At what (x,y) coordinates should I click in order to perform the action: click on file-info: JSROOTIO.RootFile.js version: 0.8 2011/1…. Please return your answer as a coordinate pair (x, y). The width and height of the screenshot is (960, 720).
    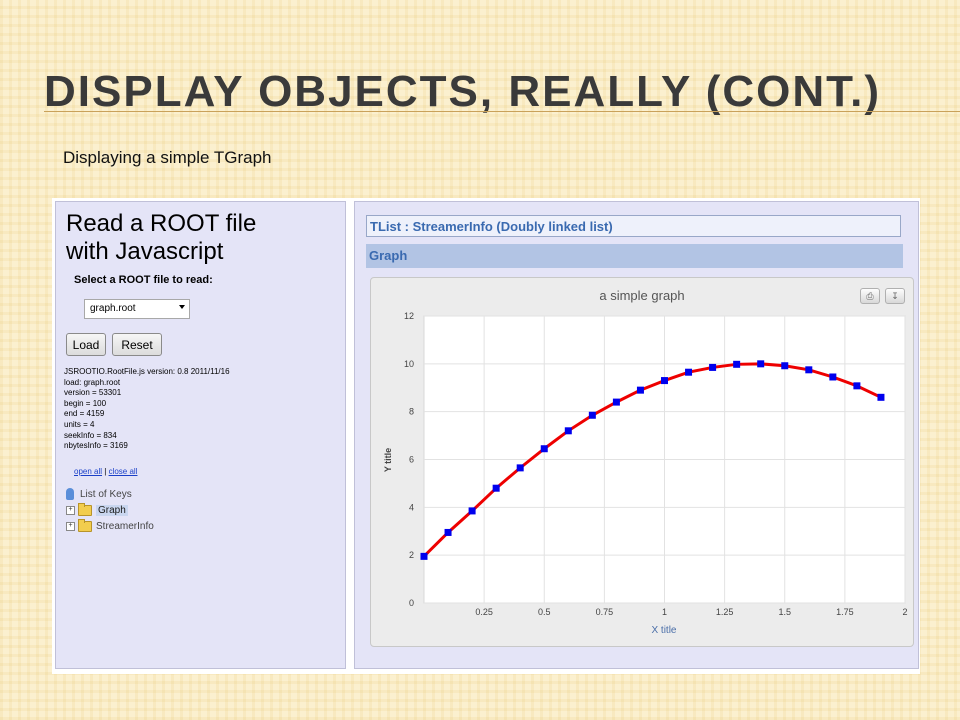
    Looking at the image, I should click on (147, 409).